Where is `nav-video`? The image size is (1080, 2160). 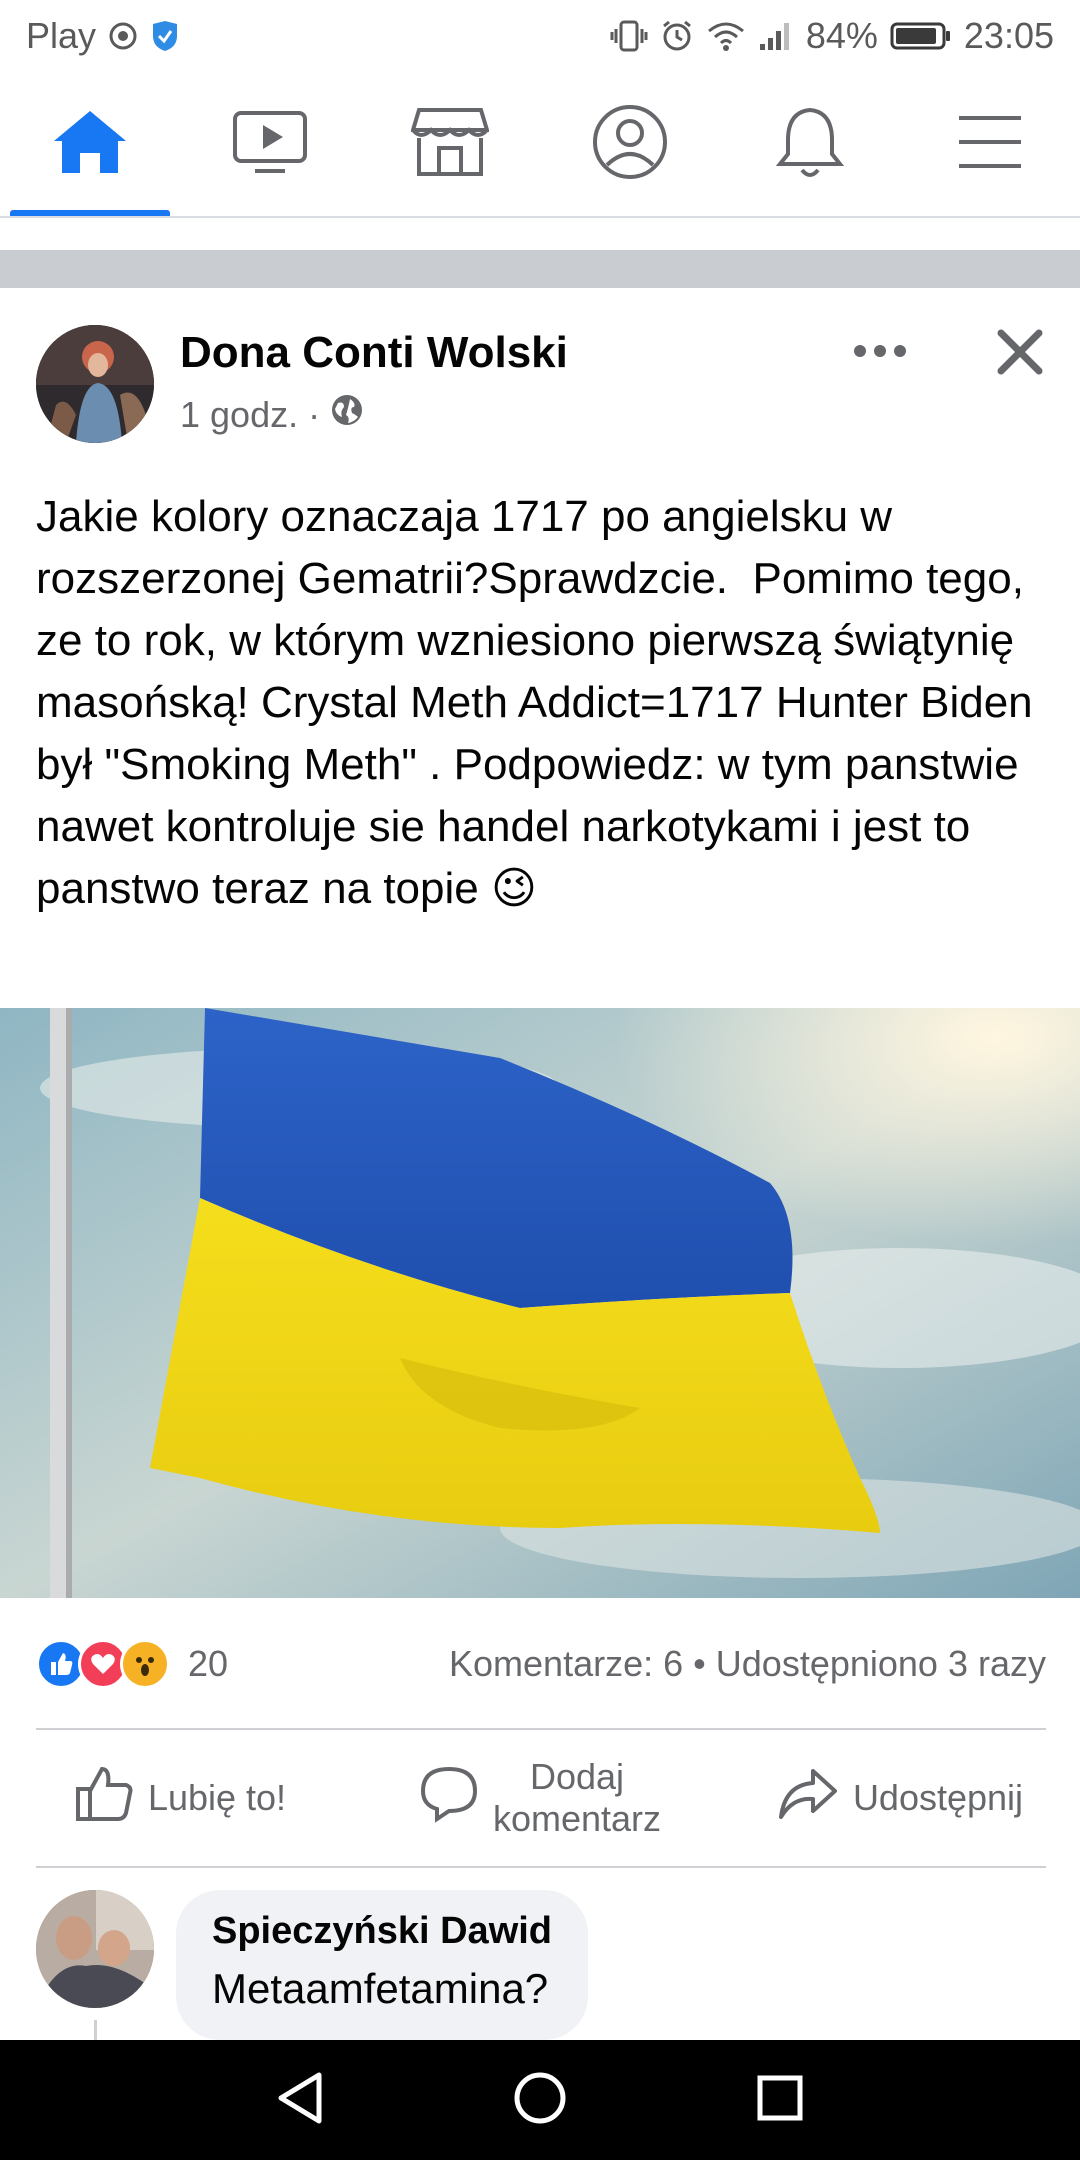 nav-video is located at coordinates (270, 144).